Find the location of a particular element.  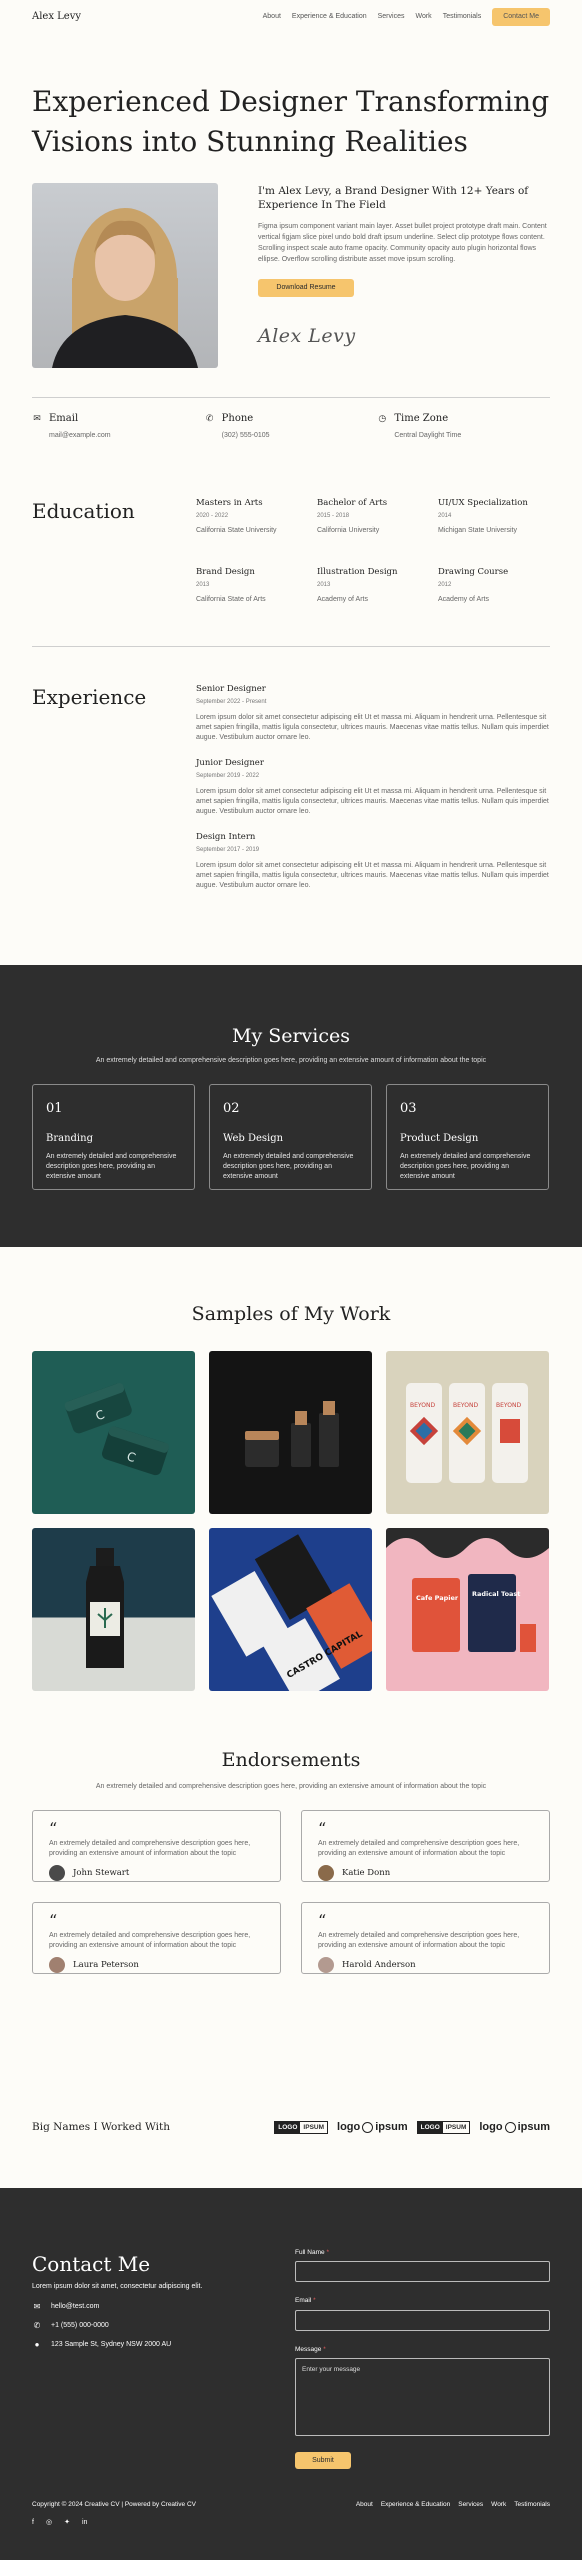

nav-link-testimonials: Testimonials is located at coordinates (462, 17).